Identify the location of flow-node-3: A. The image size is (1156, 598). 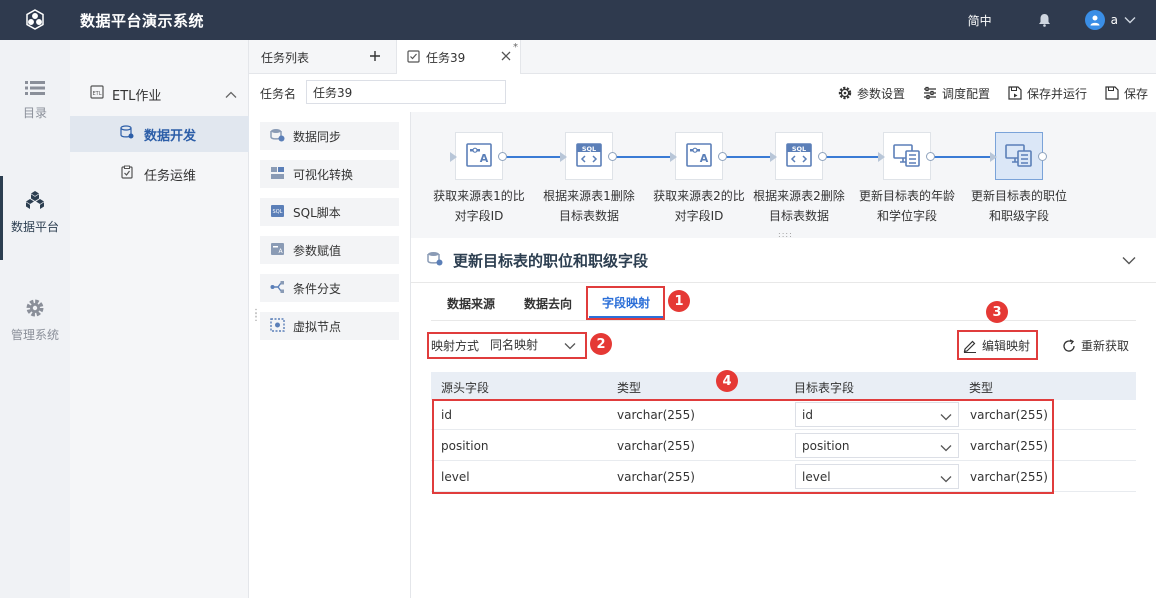
(698, 156).